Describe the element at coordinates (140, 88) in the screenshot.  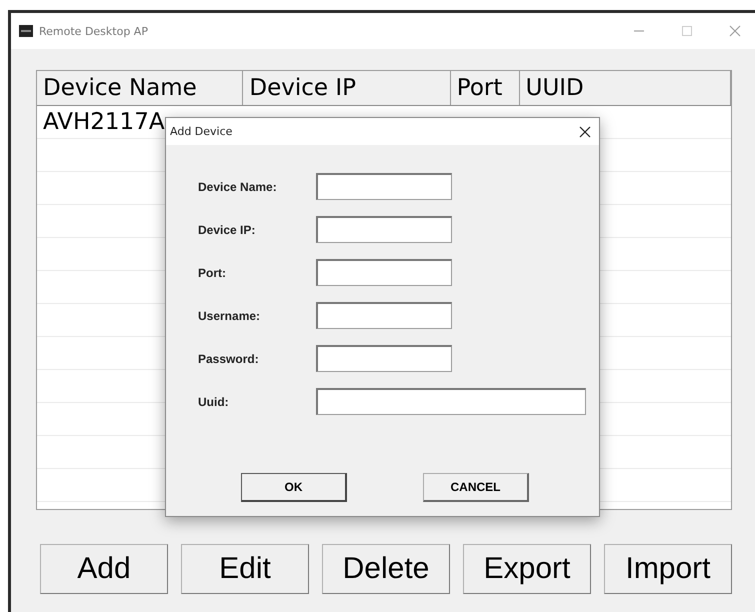
I see `column-header: Device Name` at that location.